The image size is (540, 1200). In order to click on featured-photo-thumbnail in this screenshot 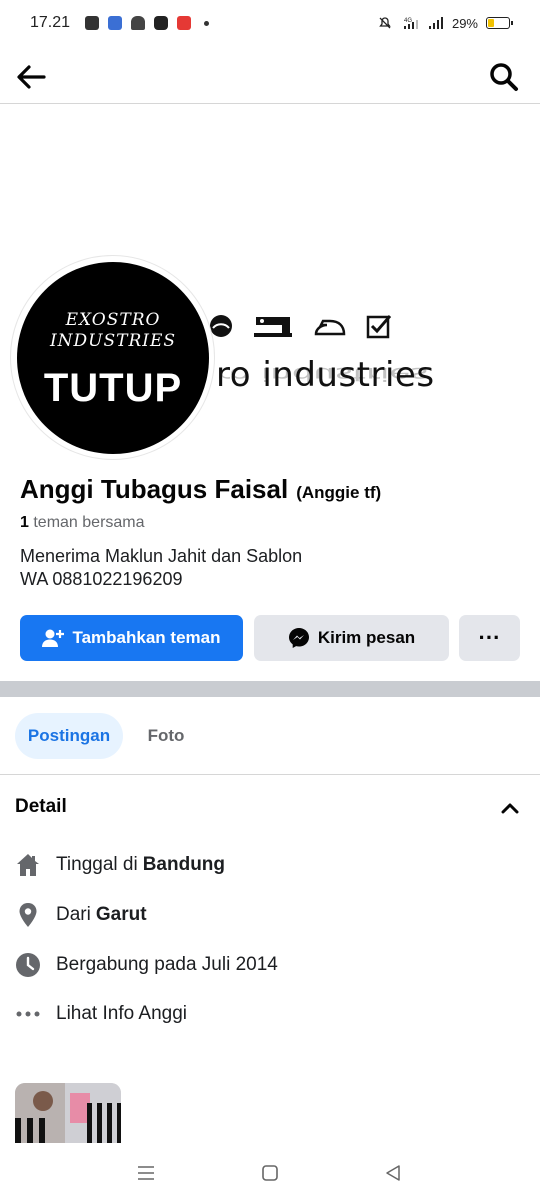, I will do `click(68, 1113)`.